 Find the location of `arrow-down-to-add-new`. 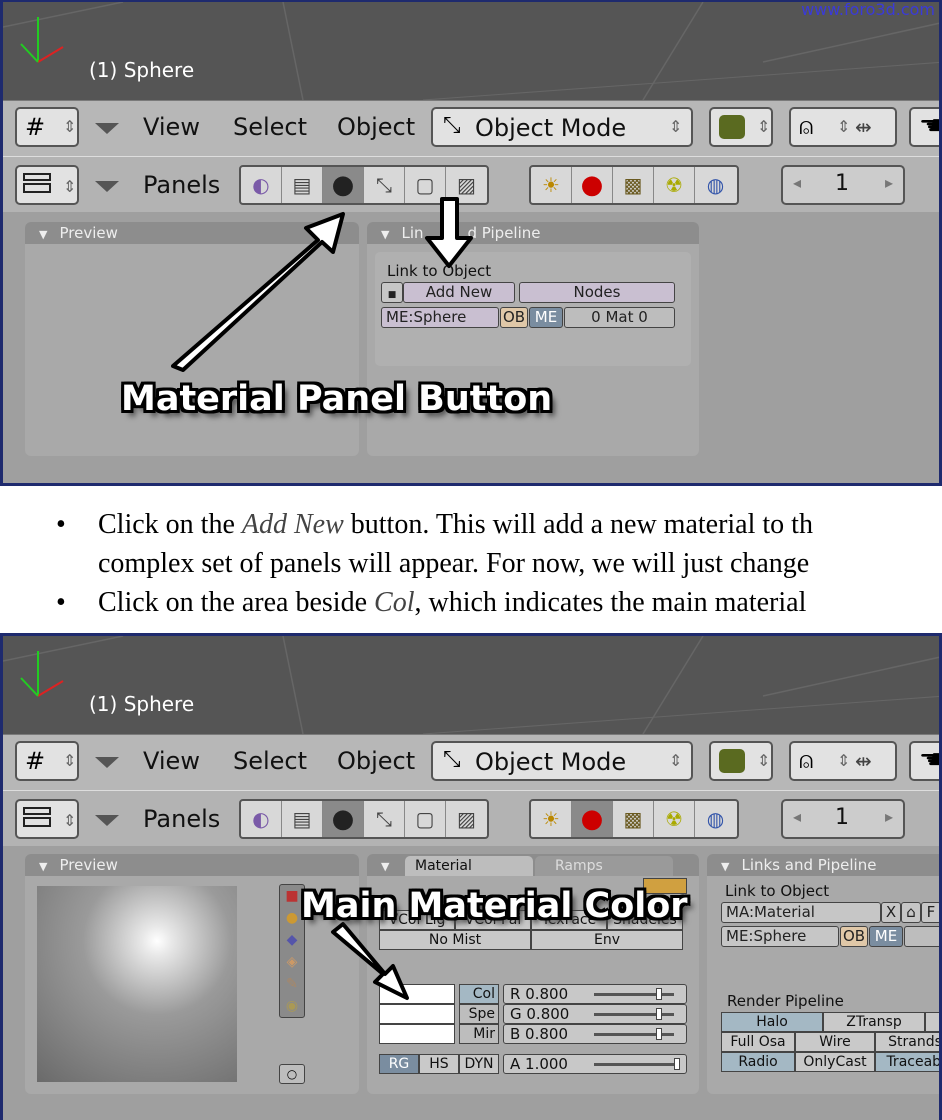

arrow-down-to-add-new is located at coordinates (449, 232).